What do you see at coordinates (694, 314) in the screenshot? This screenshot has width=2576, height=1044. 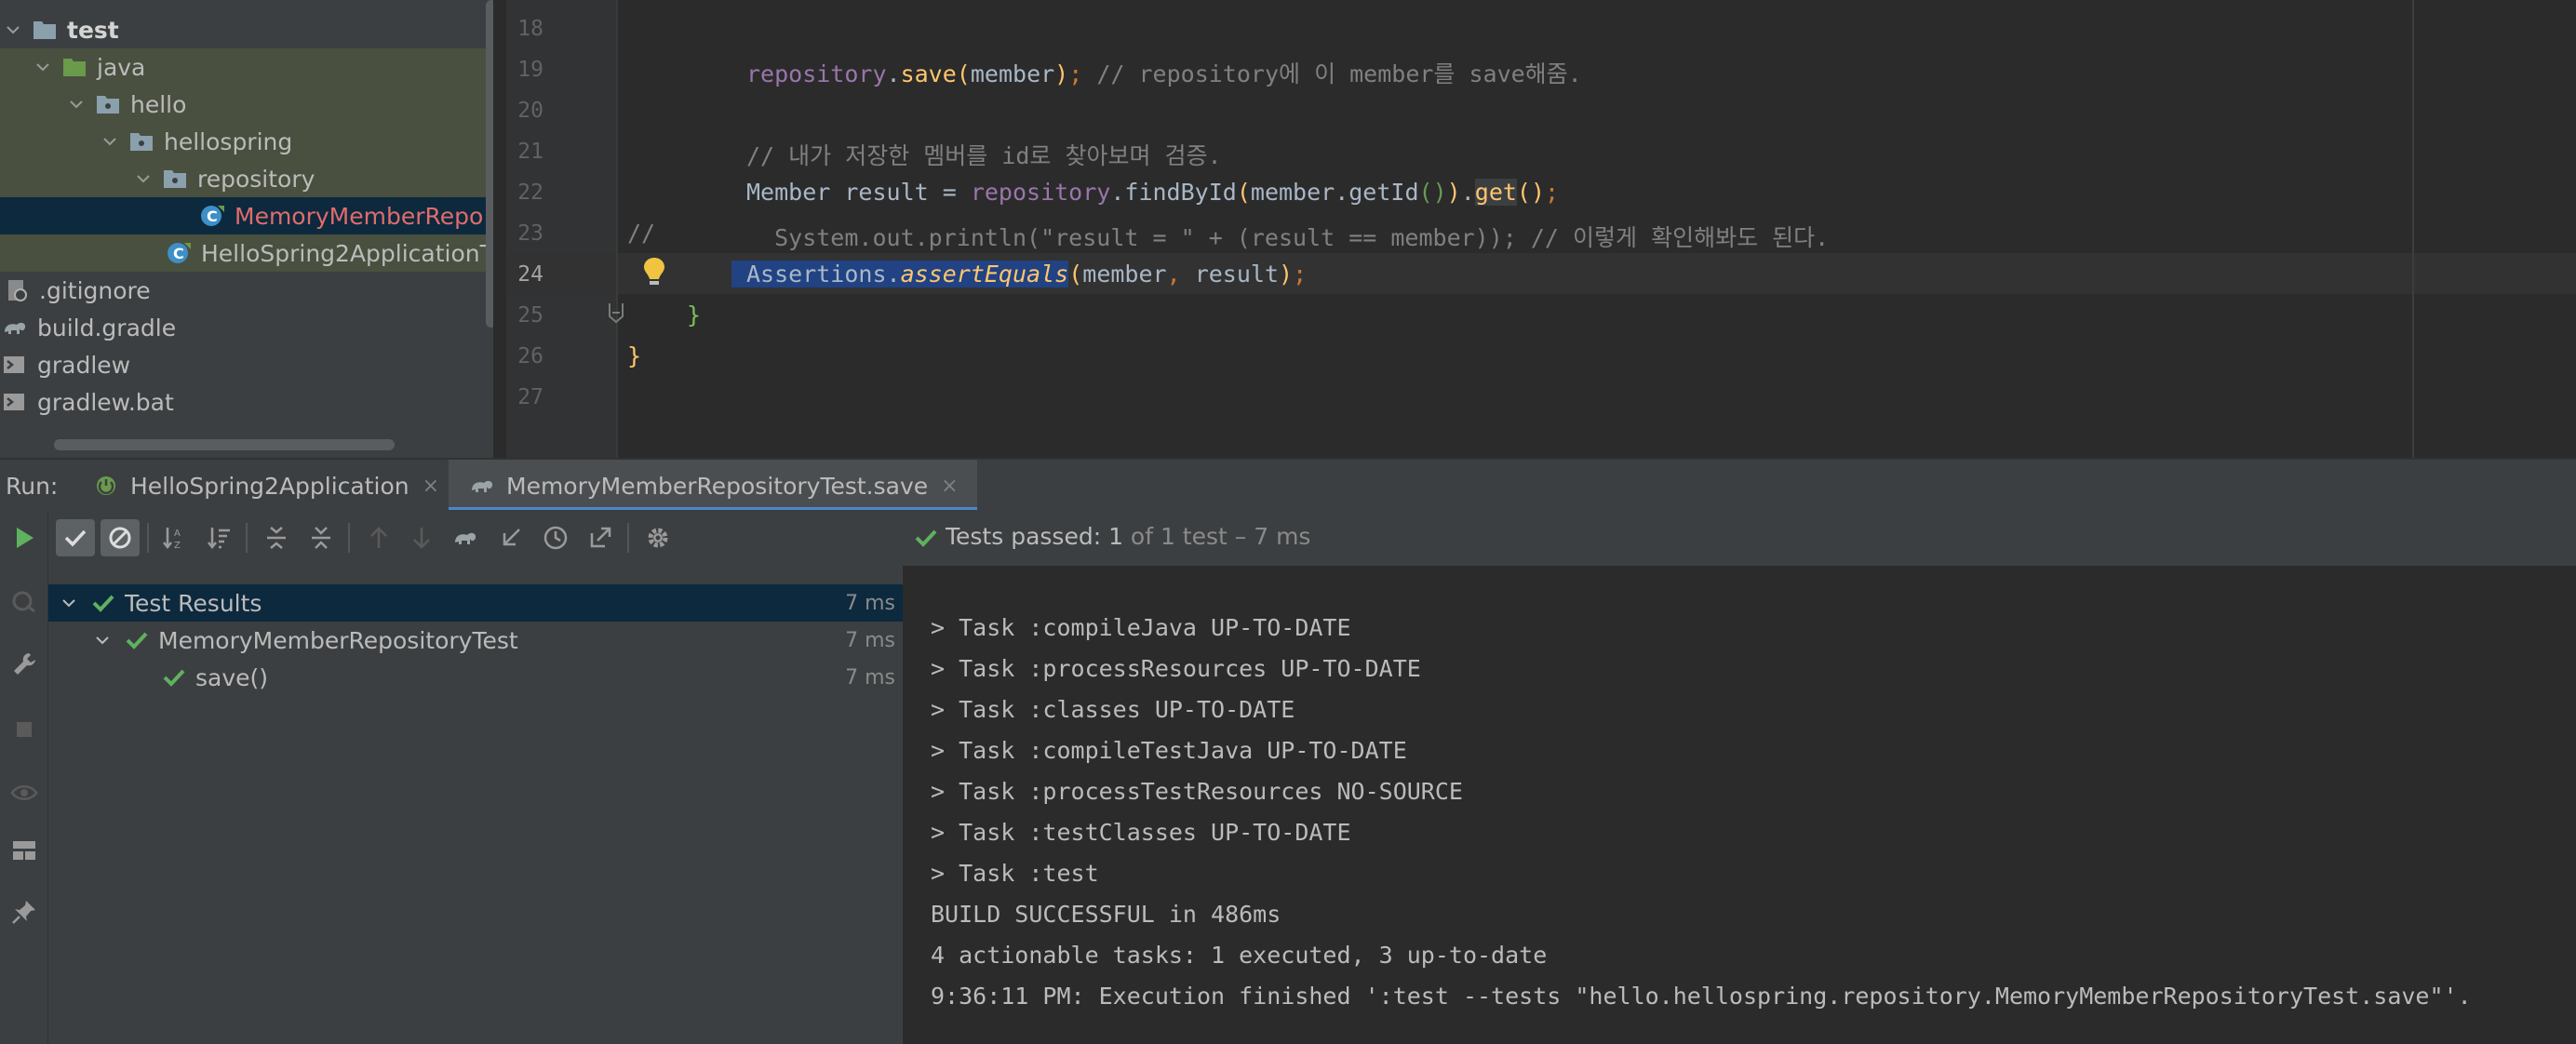 I see `code-line-25: }` at bounding box center [694, 314].